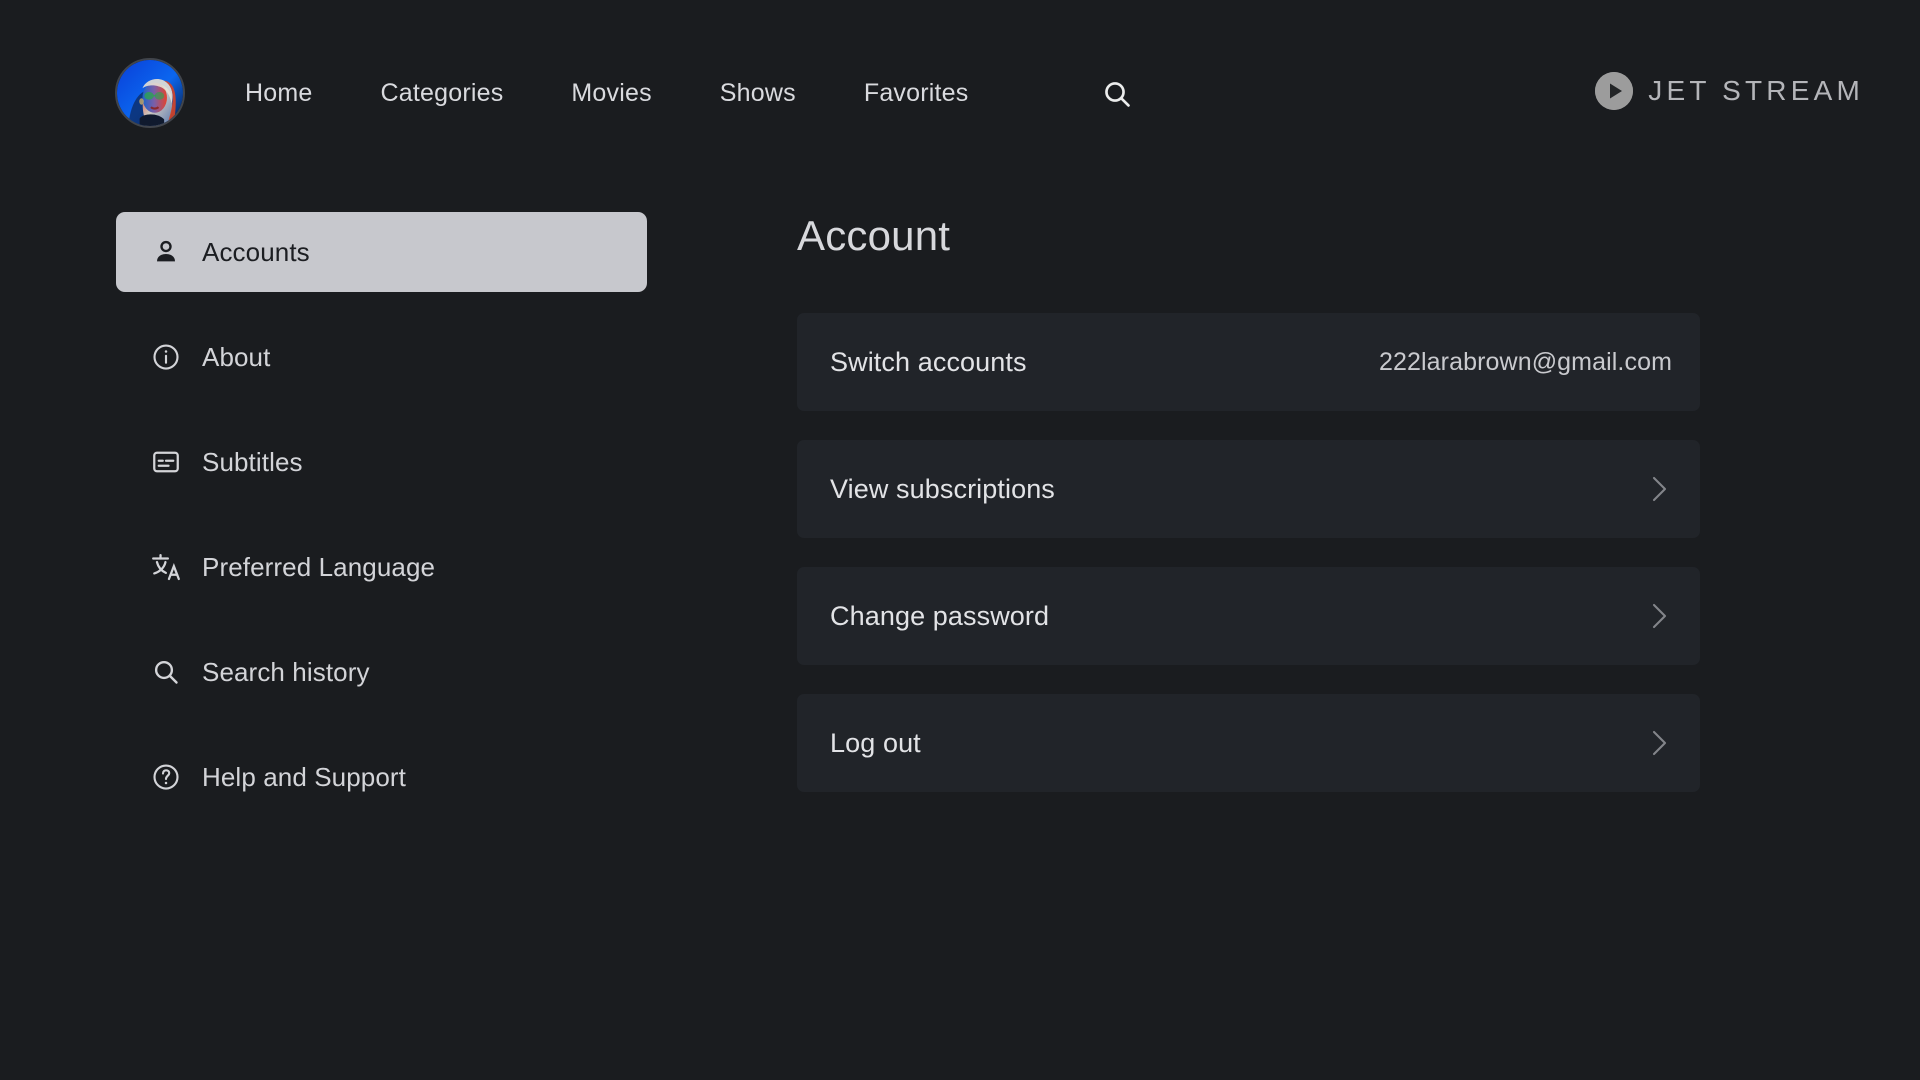 Image resolution: width=1920 pixels, height=1080 pixels. What do you see at coordinates (942, 488) in the screenshot?
I see `row-label: View subscriptions` at bounding box center [942, 488].